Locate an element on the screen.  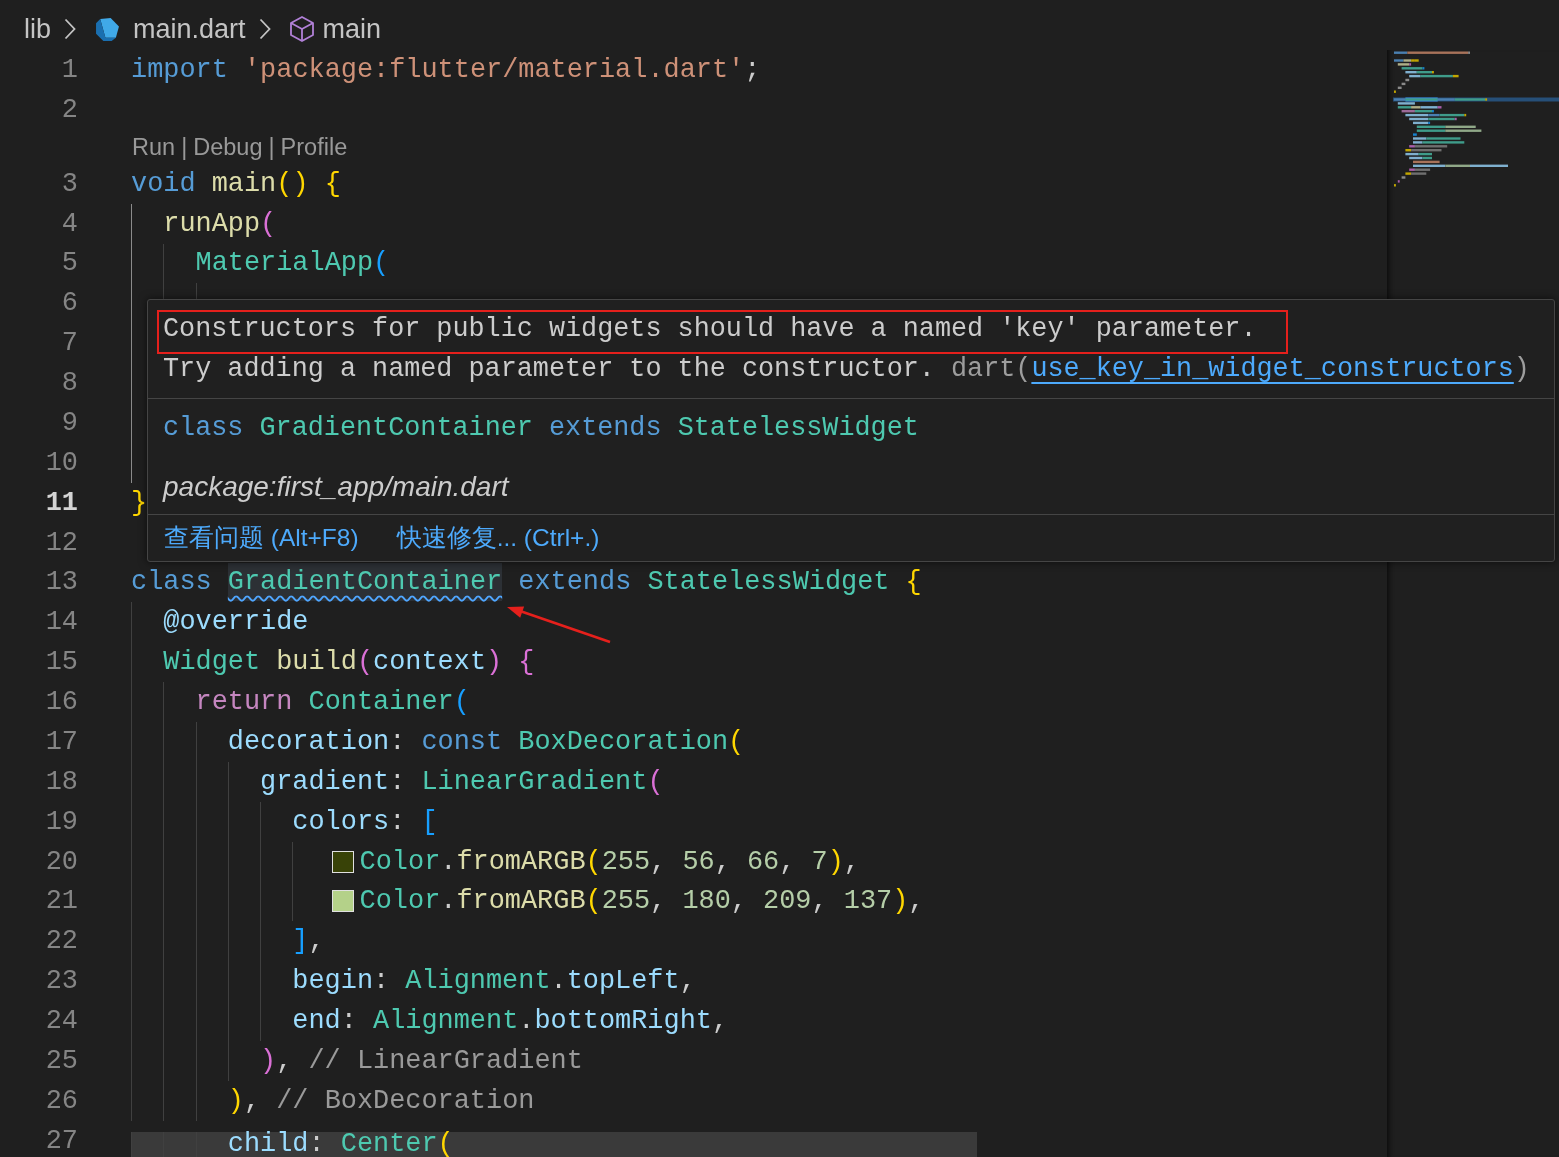
code-text: import 'package:flutter/material.dart'; is located at coordinates (446, 69).